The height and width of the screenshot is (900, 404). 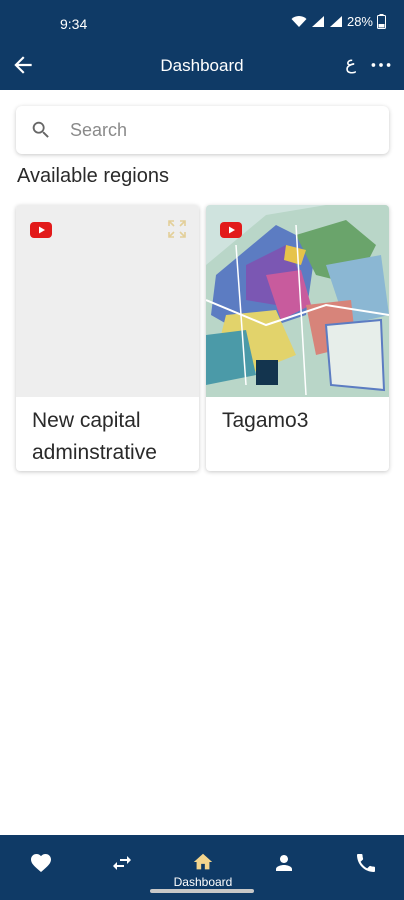 I want to click on language-toggle: ع, so click(x=350, y=63).